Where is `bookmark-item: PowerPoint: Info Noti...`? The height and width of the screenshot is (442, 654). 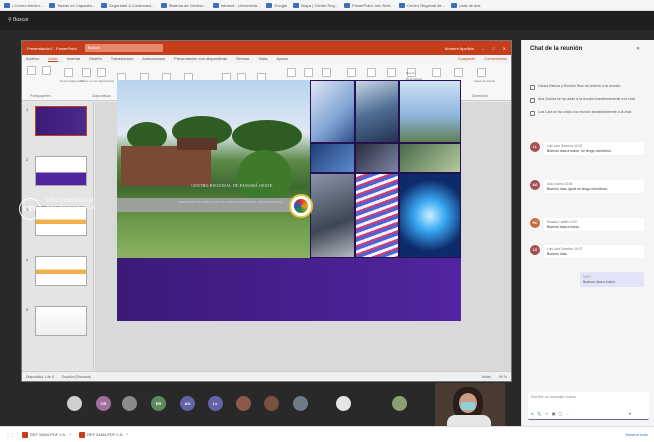 bookmark-item: PowerPoint: Info Noti... is located at coordinates (368, 5).